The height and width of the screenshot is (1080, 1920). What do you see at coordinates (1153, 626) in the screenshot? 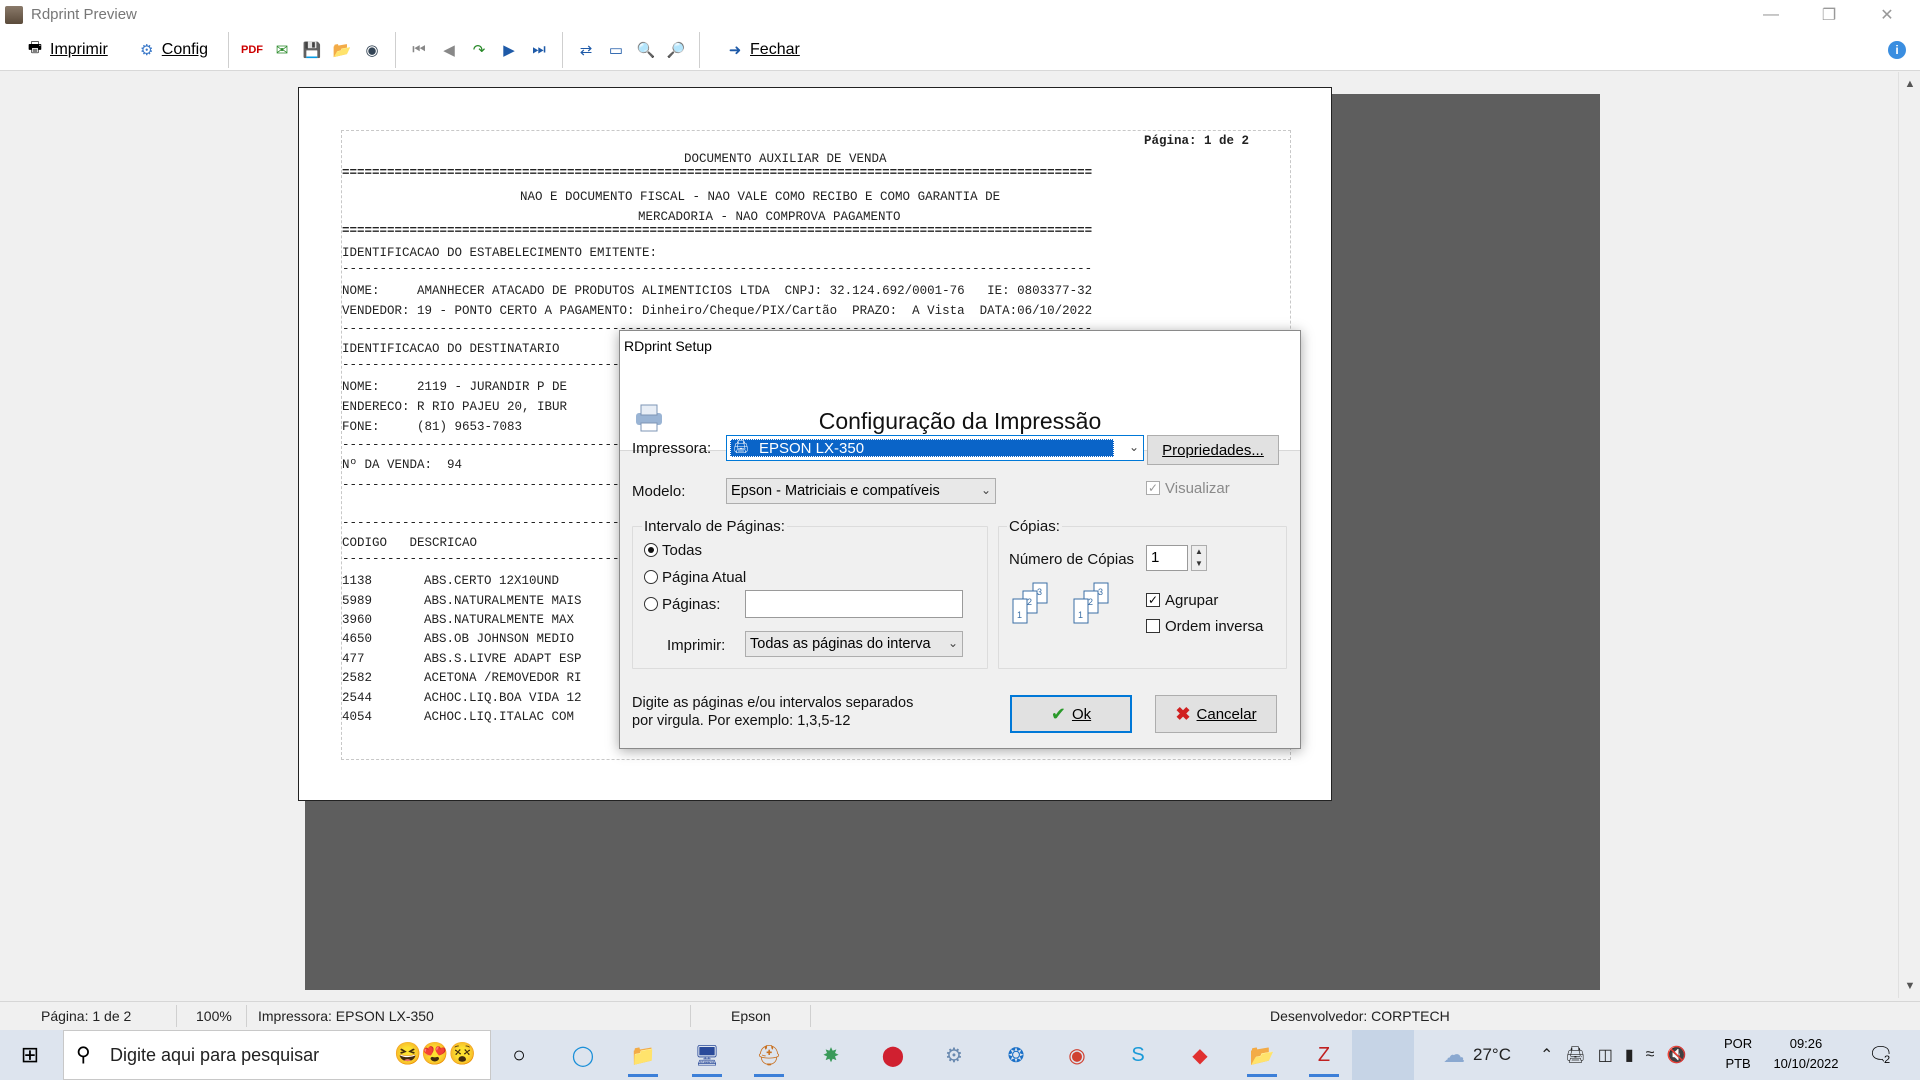
I see `reverse-order-checkbox` at bounding box center [1153, 626].